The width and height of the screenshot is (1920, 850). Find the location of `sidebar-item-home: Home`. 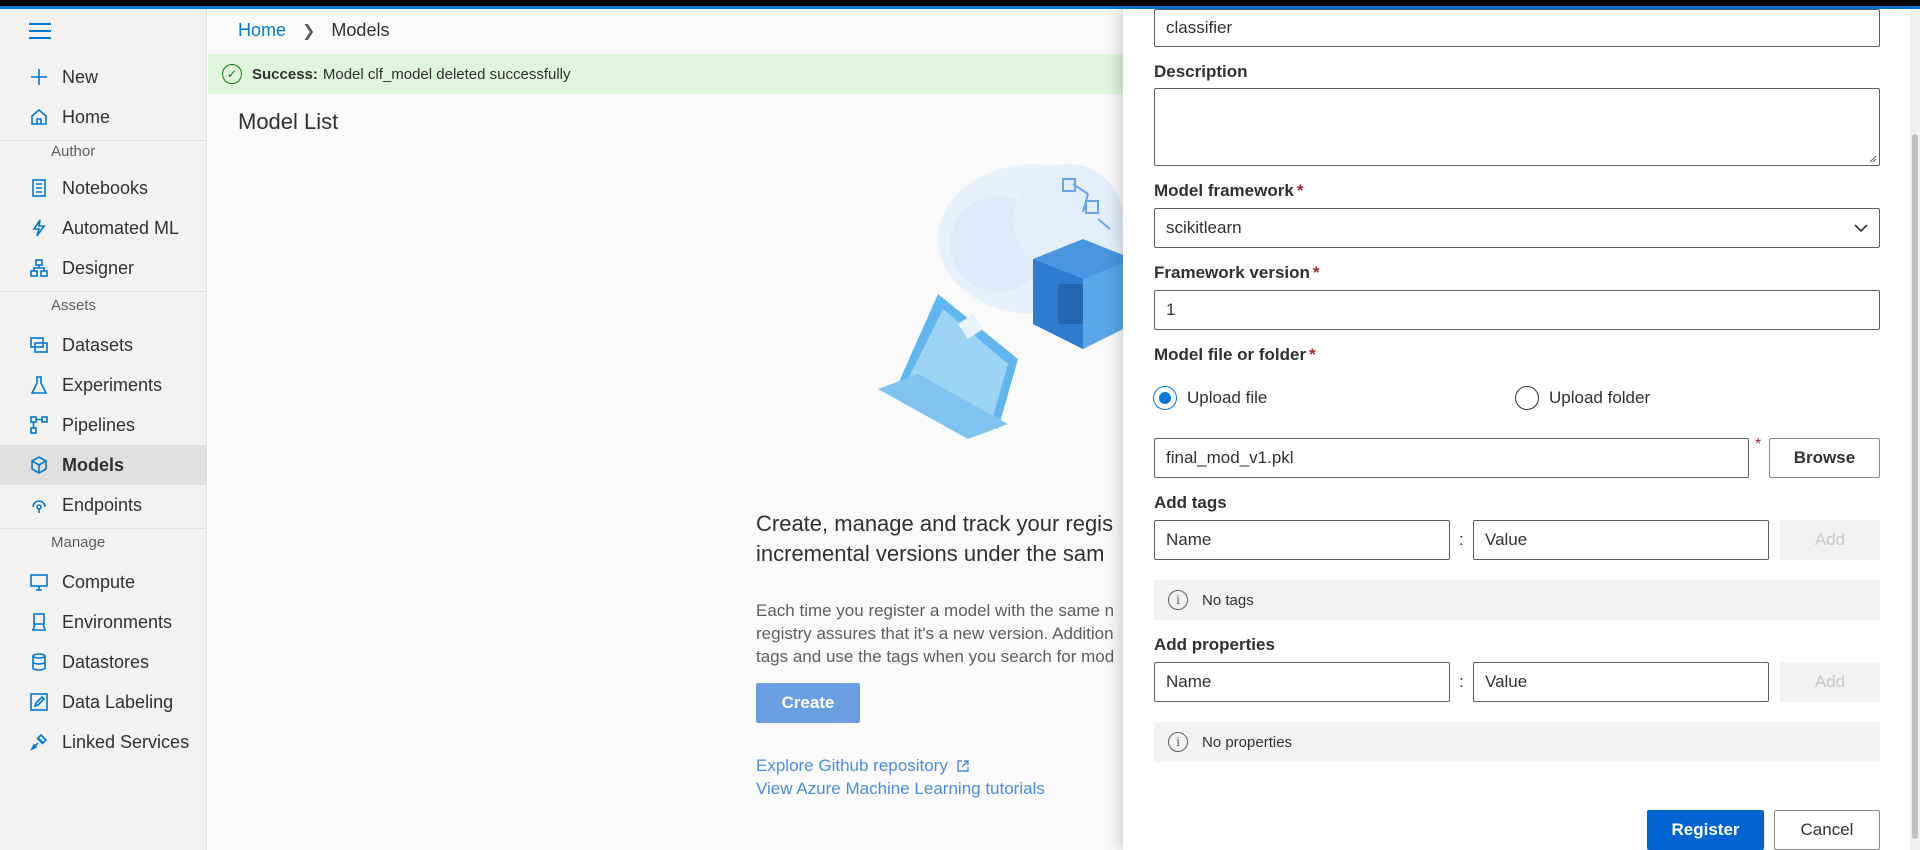

sidebar-item-home: Home is located at coordinates (103, 117).